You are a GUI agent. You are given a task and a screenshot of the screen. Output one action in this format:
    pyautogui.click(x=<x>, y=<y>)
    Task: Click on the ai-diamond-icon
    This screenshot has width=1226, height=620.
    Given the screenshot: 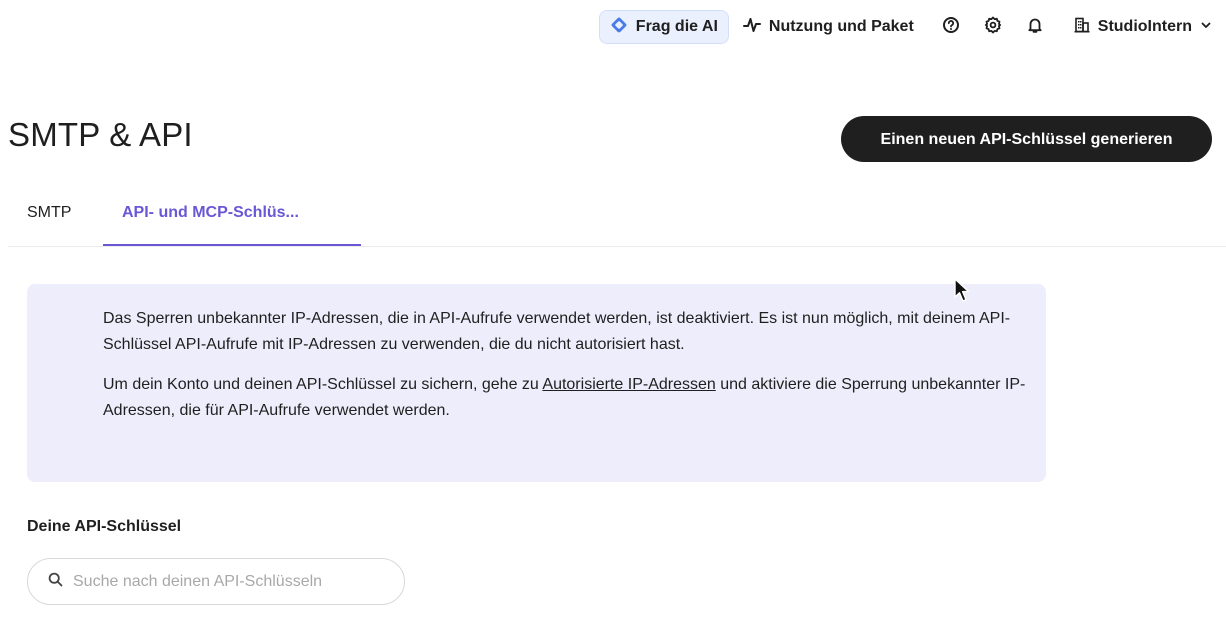 What is the action you would take?
    pyautogui.click(x=619, y=27)
    